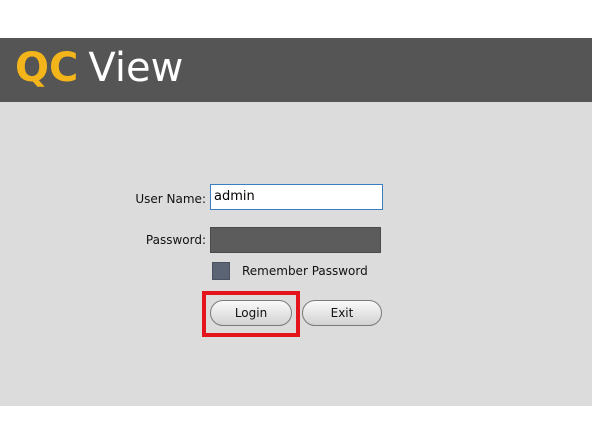 The image size is (592, 444). I want to click on remember-password-label: Remember Password, so click(305, 271).